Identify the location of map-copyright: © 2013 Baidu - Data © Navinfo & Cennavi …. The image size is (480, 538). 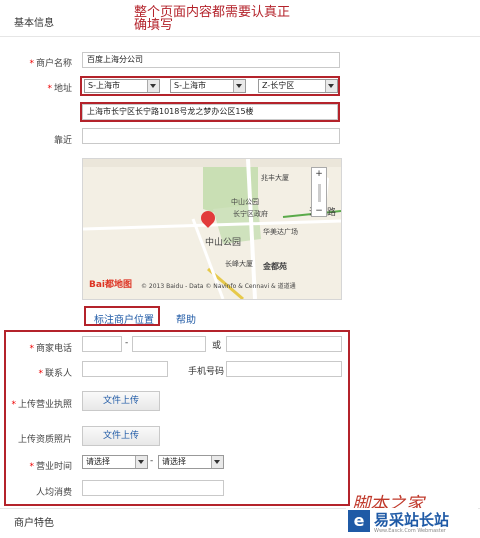
(218, 286).